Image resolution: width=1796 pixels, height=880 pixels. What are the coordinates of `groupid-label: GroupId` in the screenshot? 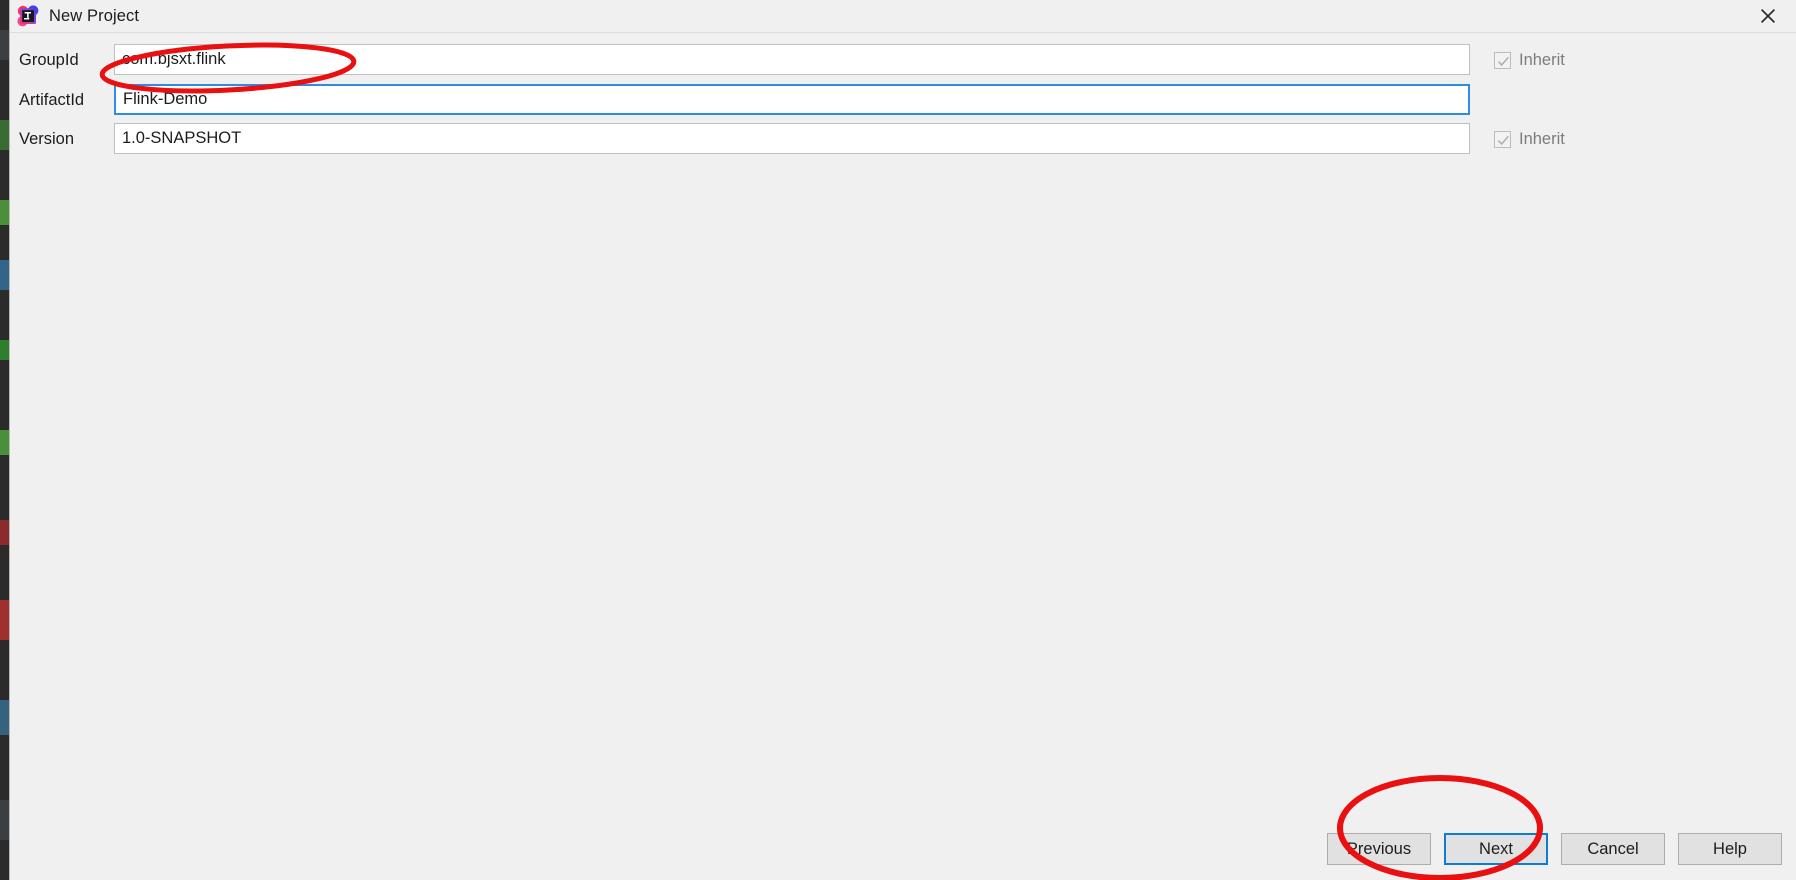 It's located at (49, 60).